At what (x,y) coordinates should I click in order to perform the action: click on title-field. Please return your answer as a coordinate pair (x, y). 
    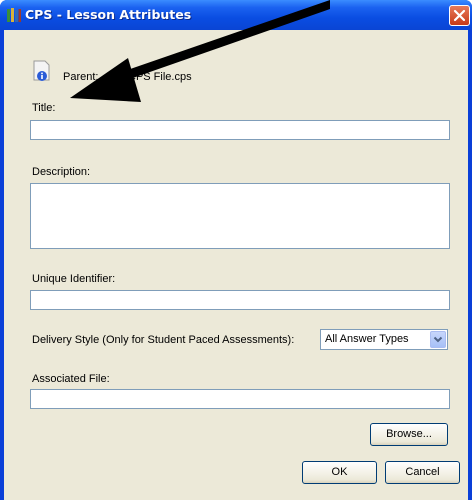
    Looking at the image, I should click on (240, 130).